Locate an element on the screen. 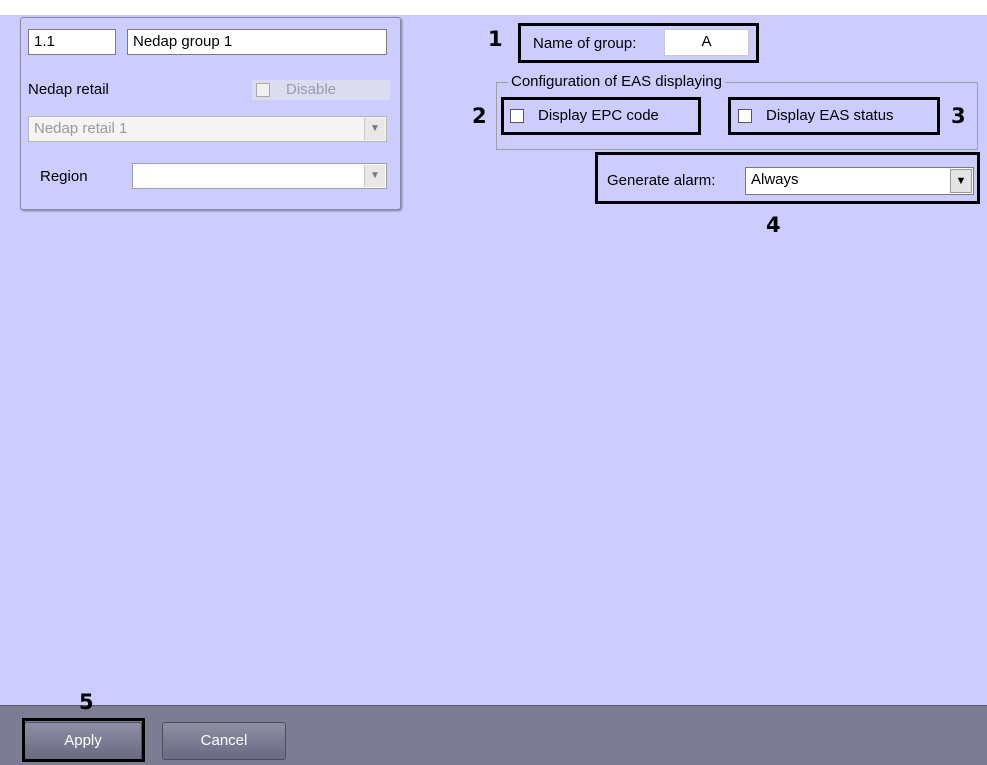 The height and width of the screenshot is (765, 987). display-eas-checkbox is located at coordinates (745, 116).